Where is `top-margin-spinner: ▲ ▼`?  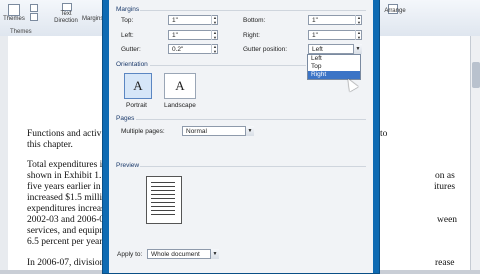 top-margin-spinner: ▲ ▼ is located at coordinates (214, 20).